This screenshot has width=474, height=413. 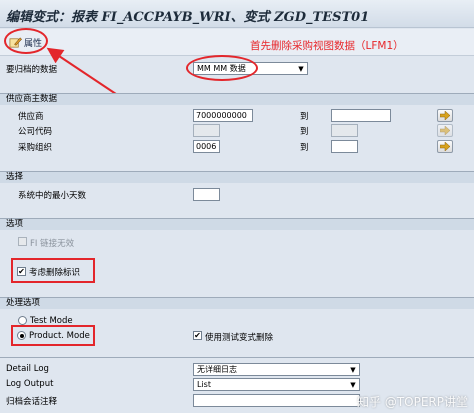 What do you see at coordinates (344, 146) in the screenshot?
I see `purchasing-org-to-input` at bounding box center [344, 146].